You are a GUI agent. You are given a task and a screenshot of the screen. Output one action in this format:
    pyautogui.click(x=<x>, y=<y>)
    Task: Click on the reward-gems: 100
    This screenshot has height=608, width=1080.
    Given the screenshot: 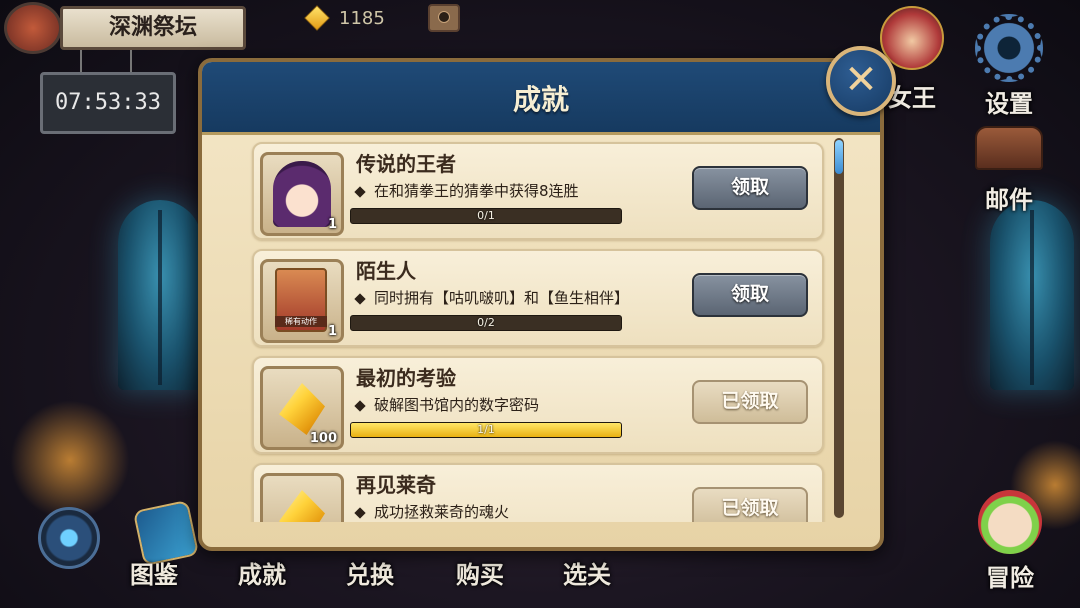 What is the action you would take?
    pyautogui.click(x=302, y=408)
    